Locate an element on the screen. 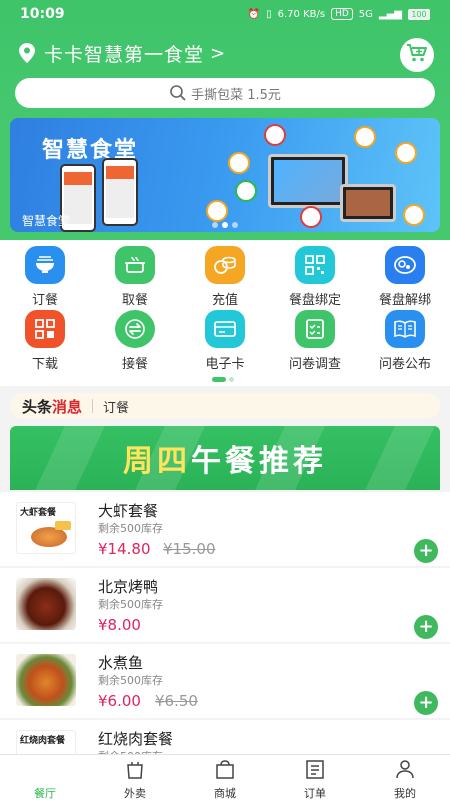  grid-item-label: 餐盘解绑 is located at coordinates (404, 300).